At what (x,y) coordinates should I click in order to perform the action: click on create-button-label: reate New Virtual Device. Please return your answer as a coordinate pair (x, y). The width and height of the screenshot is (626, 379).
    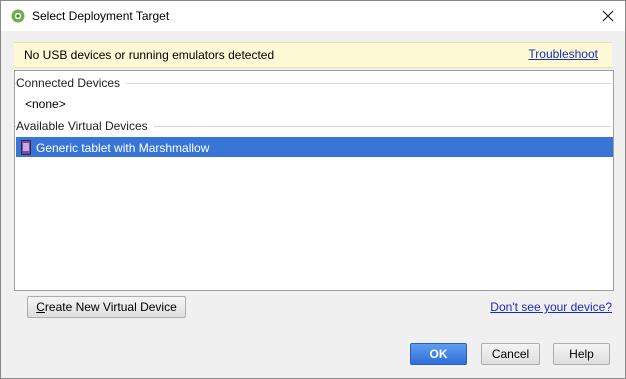
    Looking at the image, I should click on (110, 307).